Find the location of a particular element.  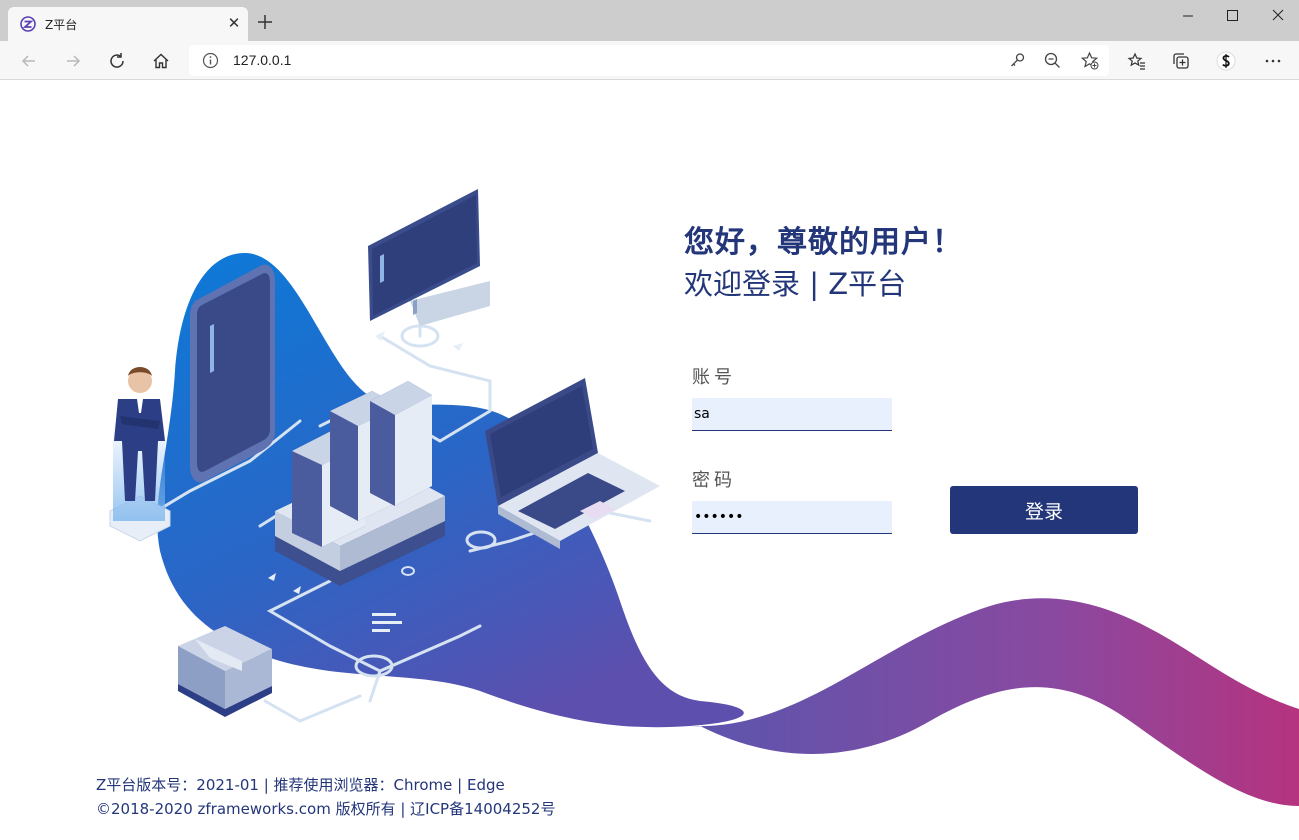

new-tab-icon is located at coordinates (265, 22).